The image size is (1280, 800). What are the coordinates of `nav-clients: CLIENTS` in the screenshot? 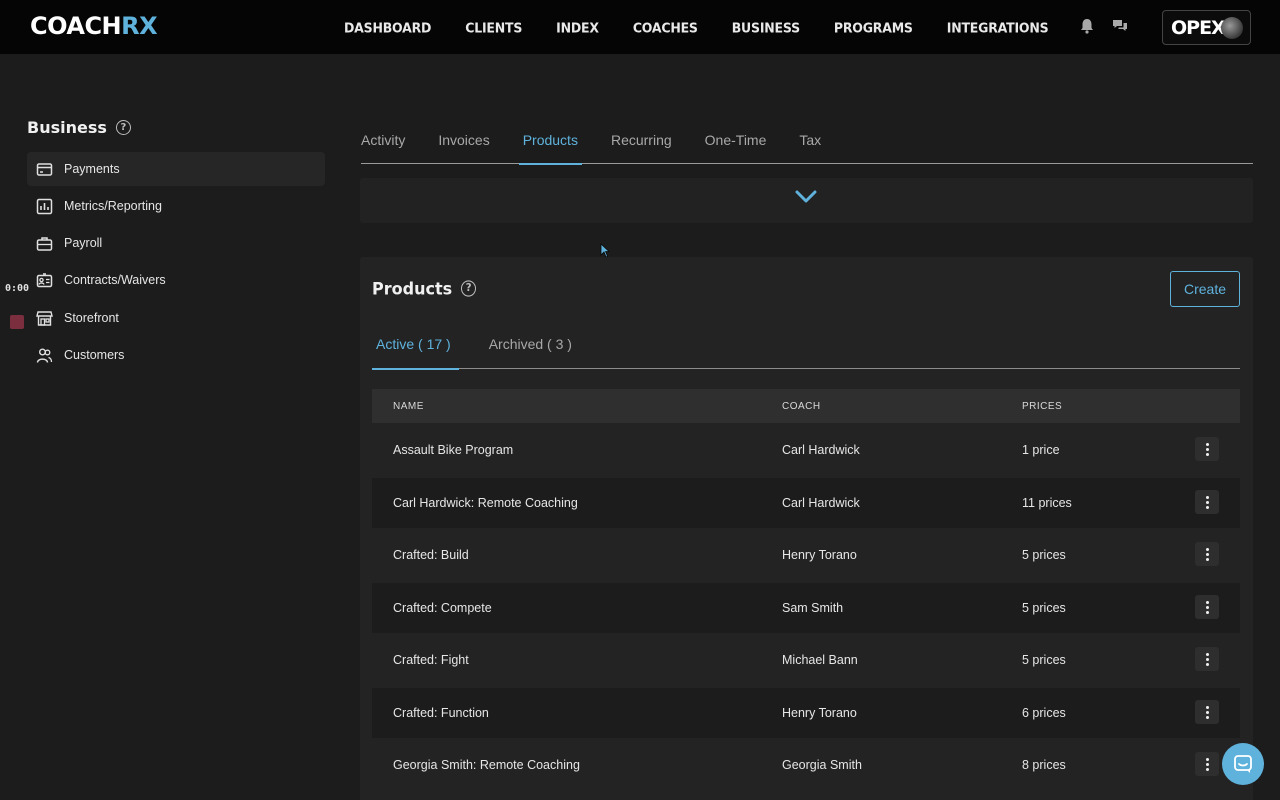 It's located at (493, 27).